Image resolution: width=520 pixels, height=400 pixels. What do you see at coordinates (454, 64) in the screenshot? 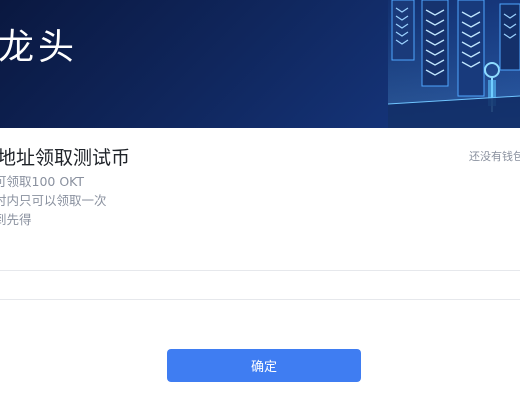
I see `server-illustration` at bounding box center [454, 64].